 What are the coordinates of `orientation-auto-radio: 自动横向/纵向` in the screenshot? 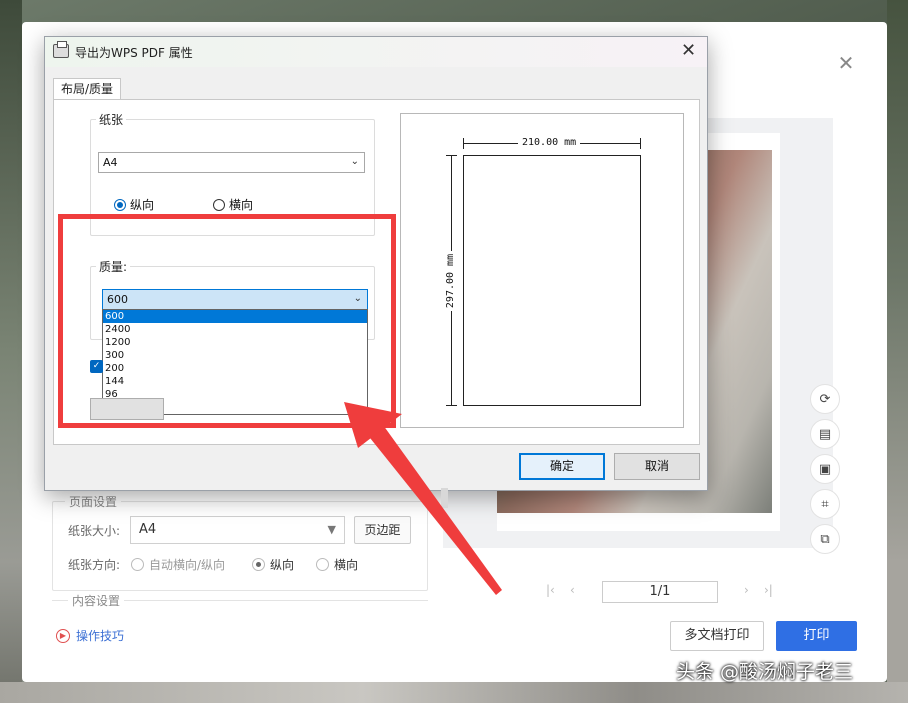 It's located at (178, 564).